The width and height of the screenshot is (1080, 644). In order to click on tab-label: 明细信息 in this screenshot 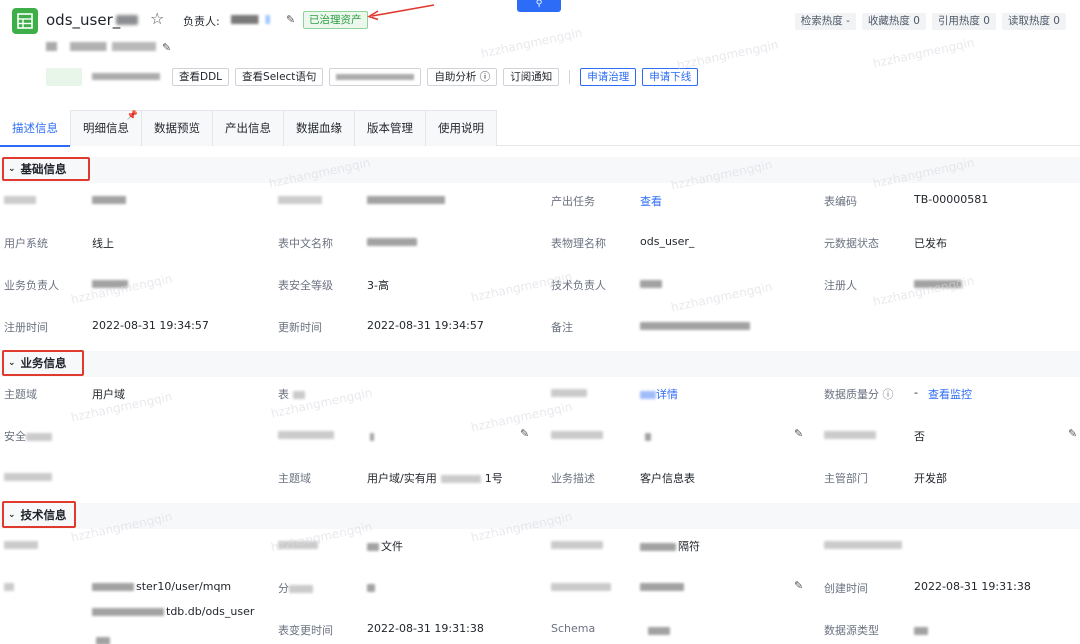, I will do `click(106, 128)`.